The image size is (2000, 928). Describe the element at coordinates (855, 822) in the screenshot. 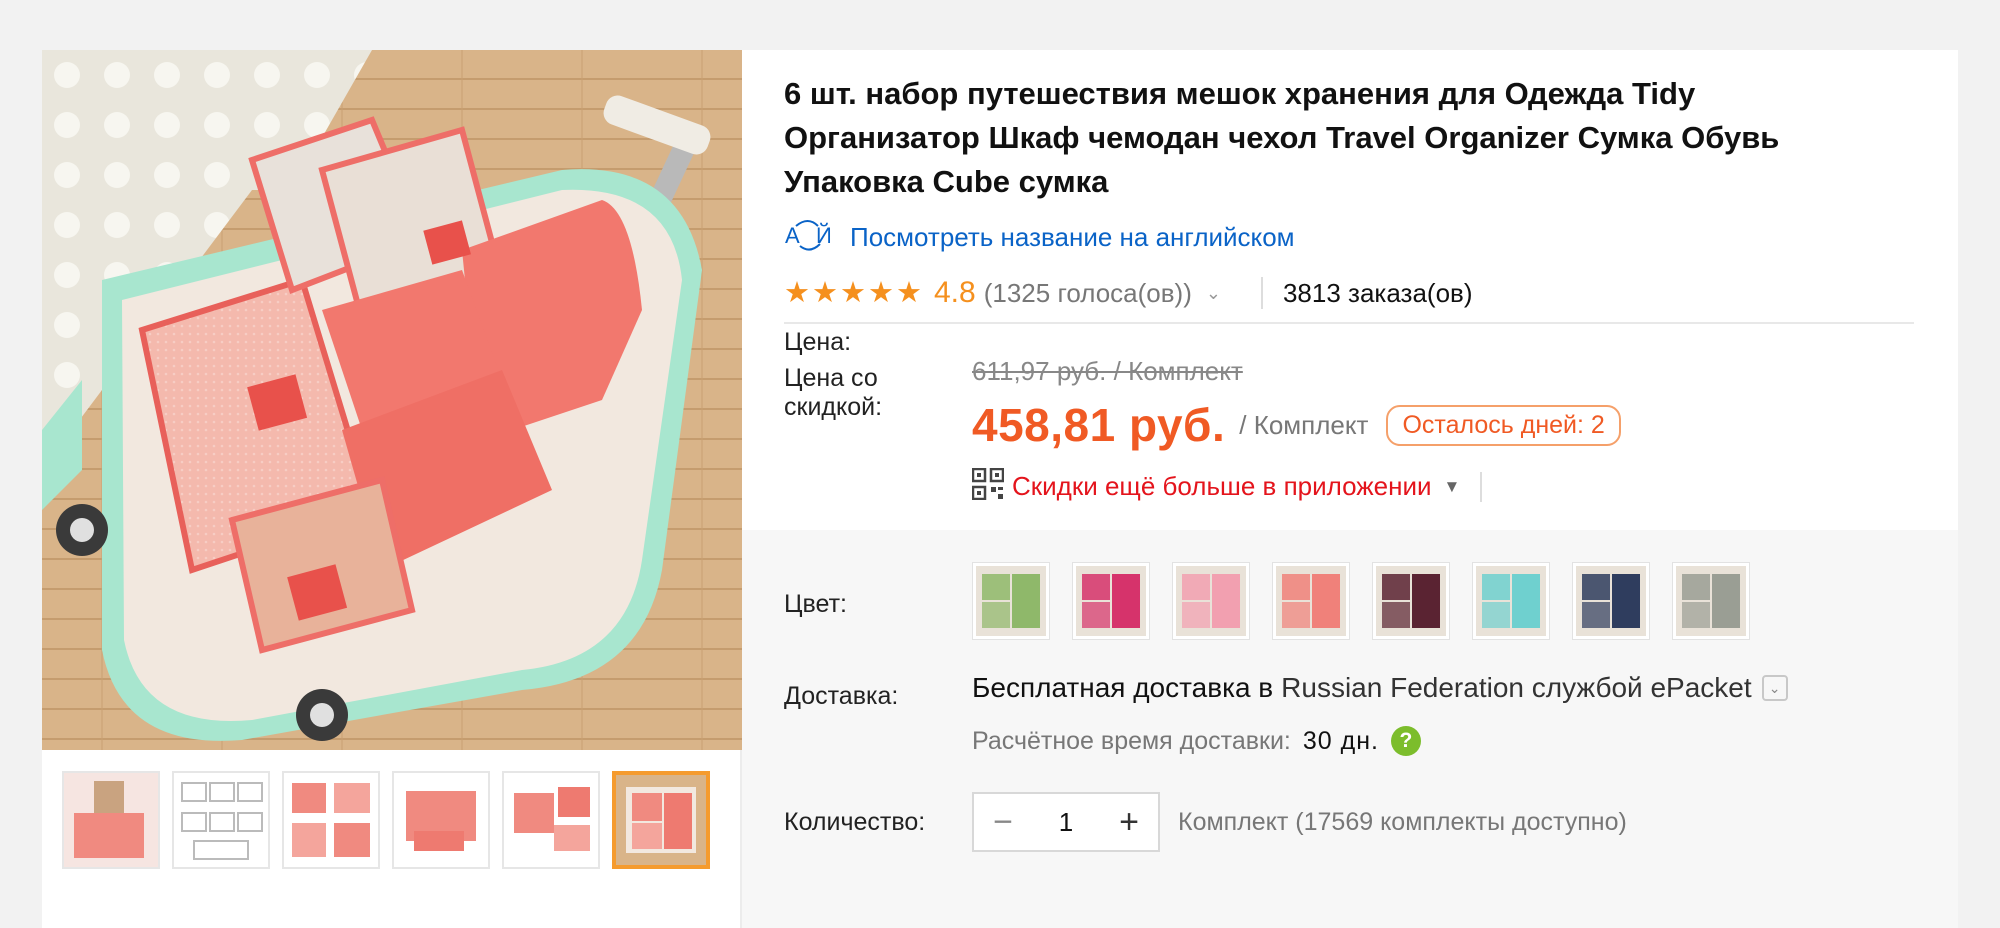

I see `quantity-label: Количество:` at that location.